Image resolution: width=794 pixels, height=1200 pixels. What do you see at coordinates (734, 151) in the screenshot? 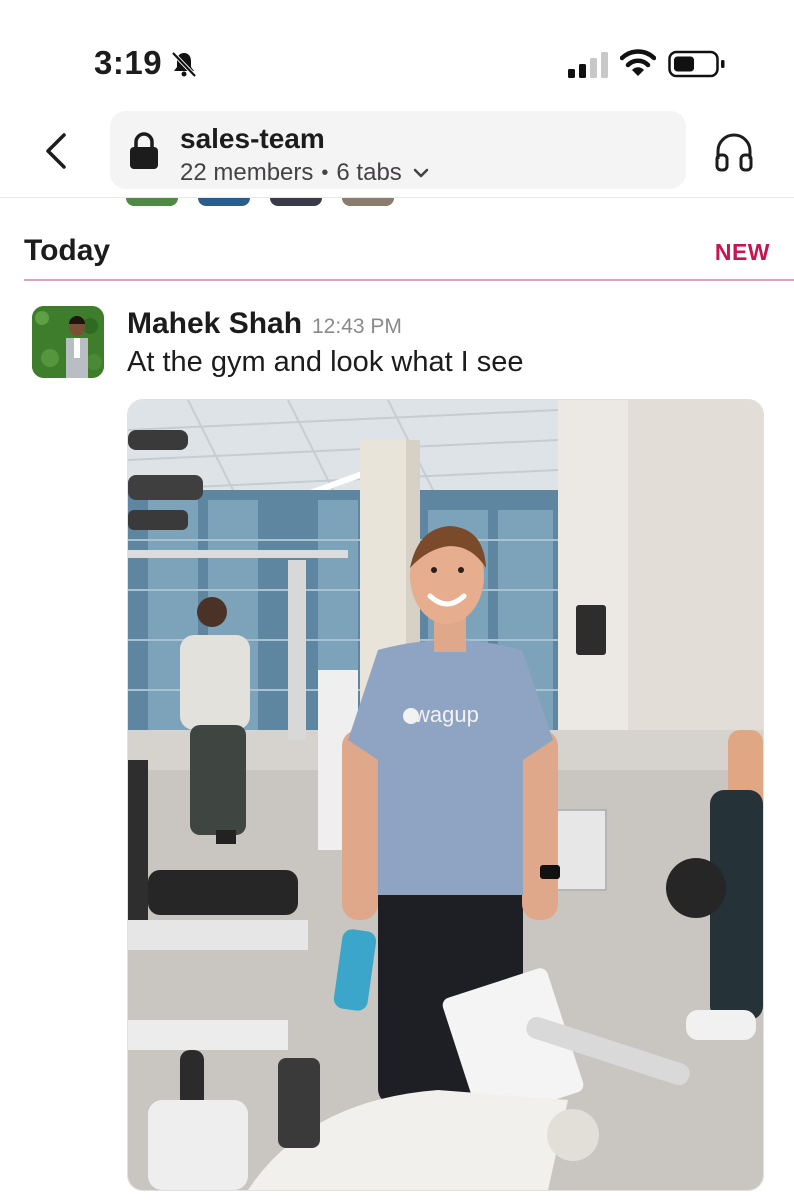
I see `headphones-icon` at bounding box center [734, 151].